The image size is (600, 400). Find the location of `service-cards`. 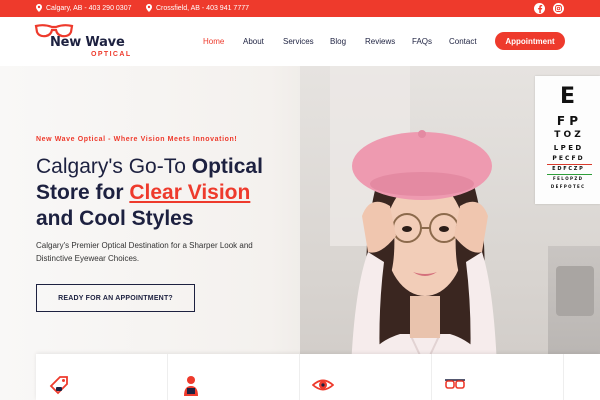

service-cards is located at coordinates (318, 377).